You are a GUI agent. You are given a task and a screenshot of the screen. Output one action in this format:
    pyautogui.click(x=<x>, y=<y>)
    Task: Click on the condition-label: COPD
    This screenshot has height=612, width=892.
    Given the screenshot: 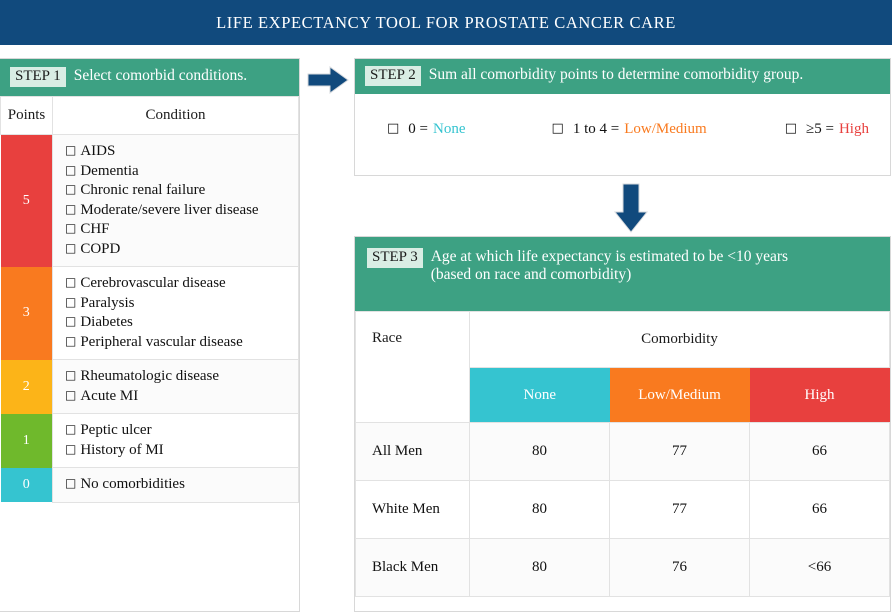 What is the action you would take?
    pyautogui.click(x=100, y=248)
    